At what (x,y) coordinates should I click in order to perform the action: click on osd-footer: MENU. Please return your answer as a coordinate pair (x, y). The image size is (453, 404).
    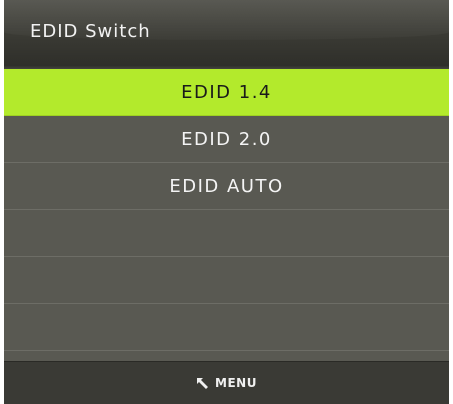
    Looking at the image, I should click on (226, 382).